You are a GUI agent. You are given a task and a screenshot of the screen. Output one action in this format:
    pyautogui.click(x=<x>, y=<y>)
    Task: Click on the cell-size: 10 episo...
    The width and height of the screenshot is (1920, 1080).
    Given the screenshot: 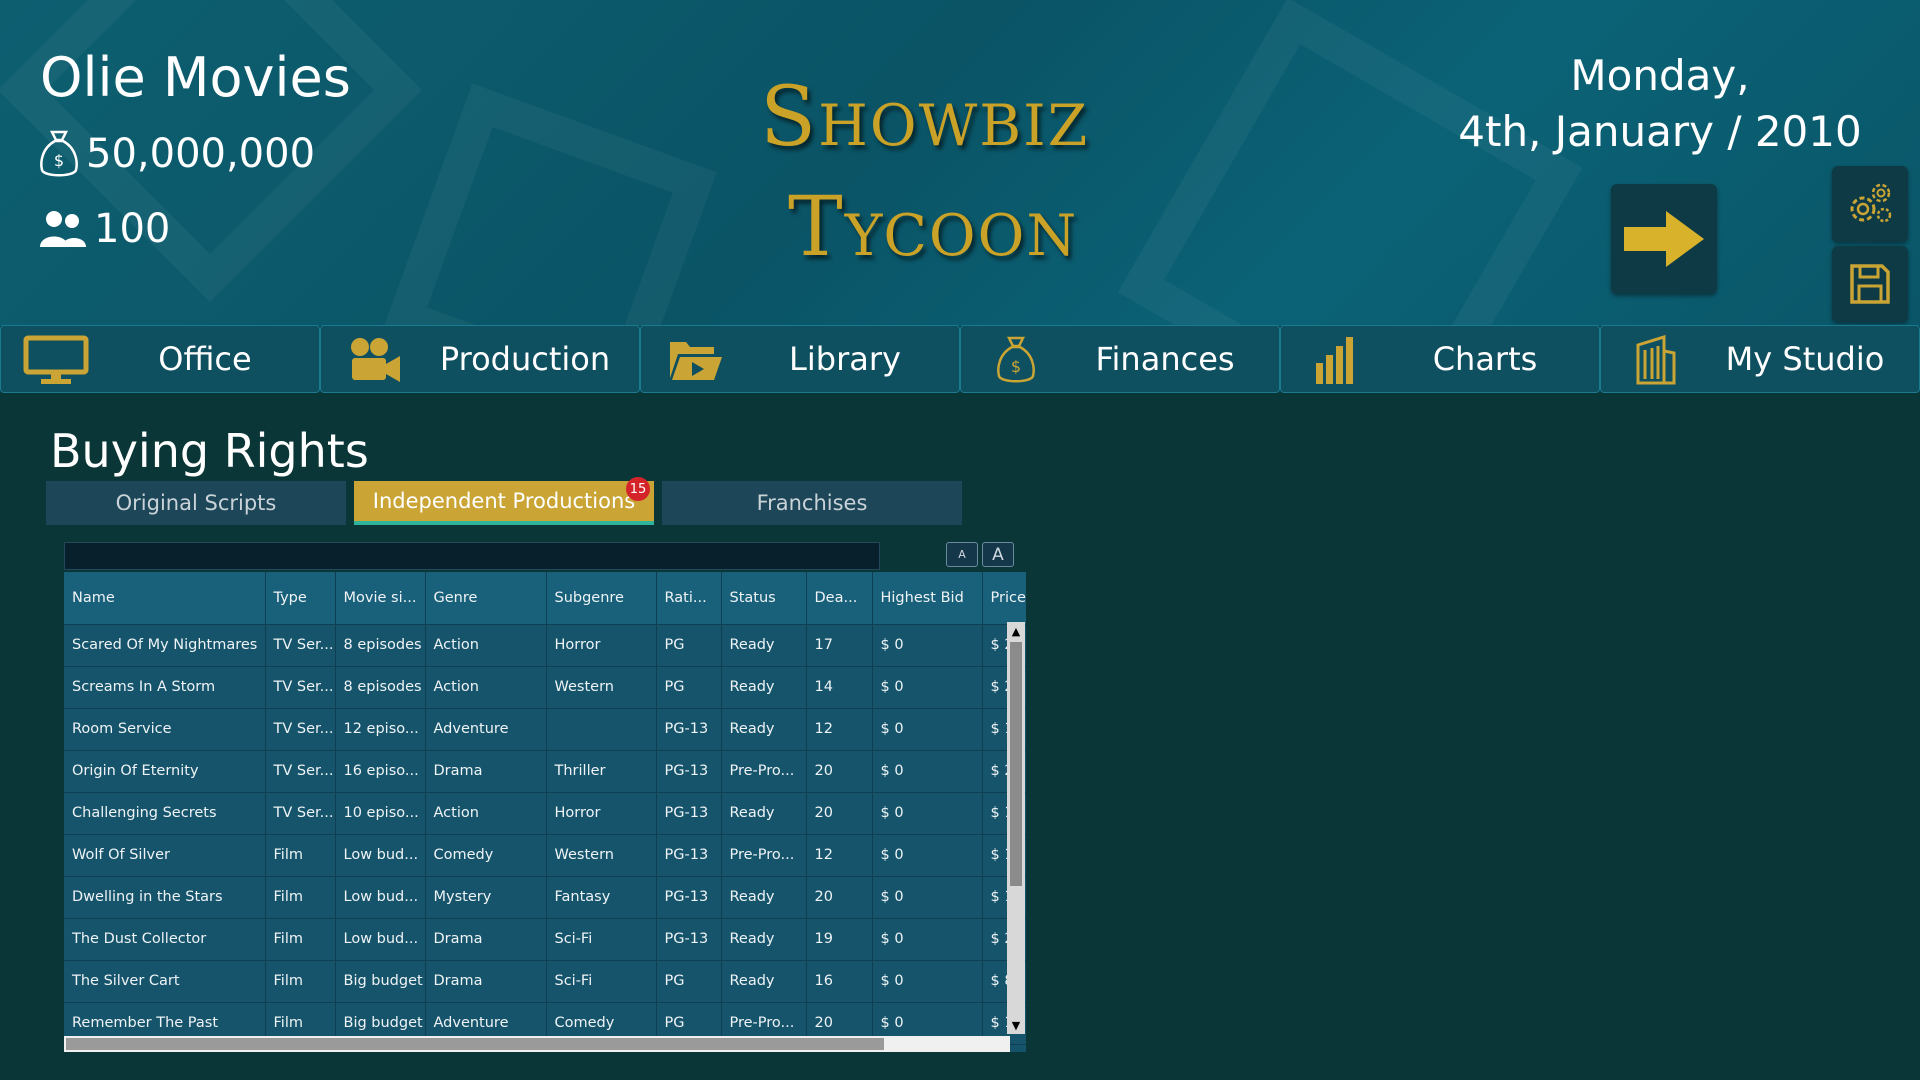 What is the action you would take?
    pyautogui.click(x=380, y=813)
    